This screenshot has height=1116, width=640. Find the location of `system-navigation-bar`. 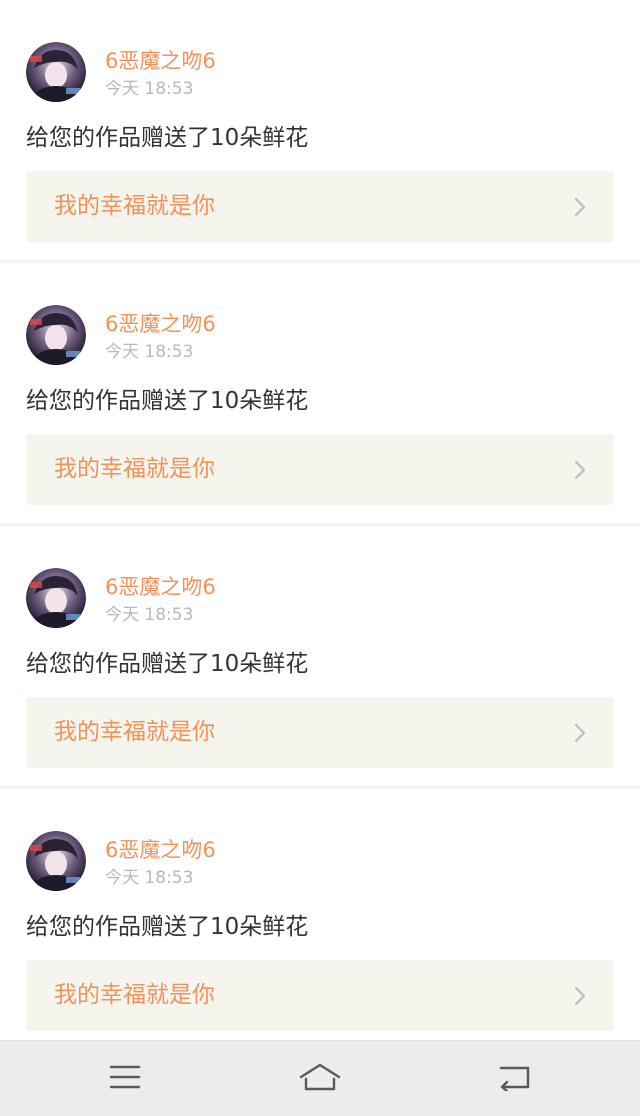

system-navigation-bar is located at coordinates (320, 1078).